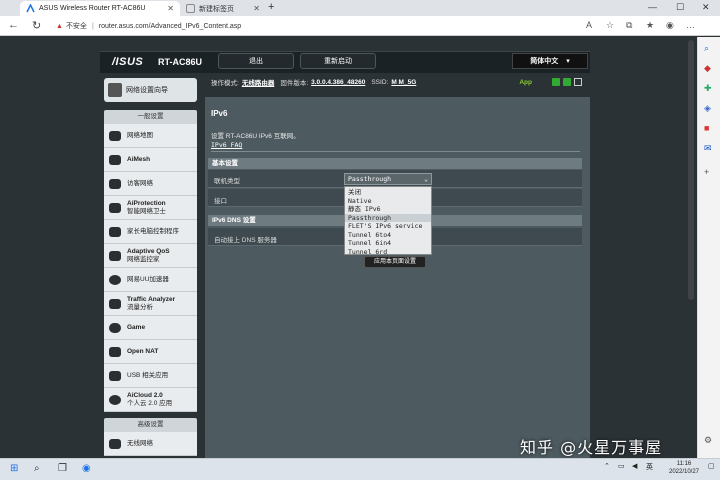 The width and height of the screenshot is (720, 480). Describe the element at coordinates (150, 184) in the screenshot. I see `sidebar-item-guest-network: 访客网络` at that location.